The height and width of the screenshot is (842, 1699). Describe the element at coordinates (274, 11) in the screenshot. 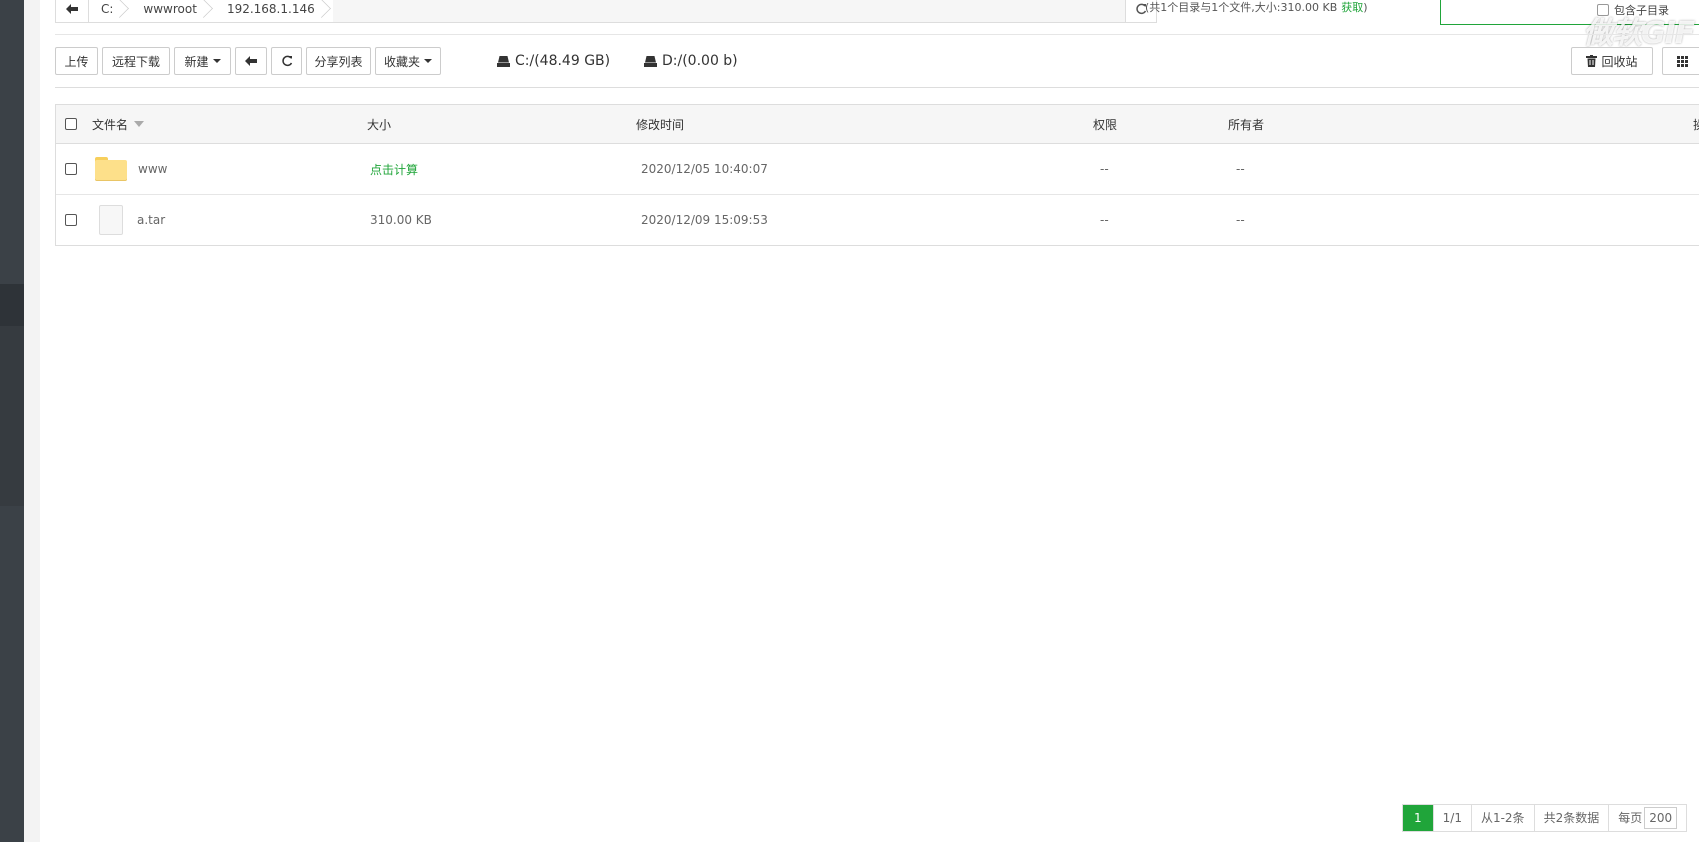

I see `breadcrumb-item: 192.168.1.146` at that location.